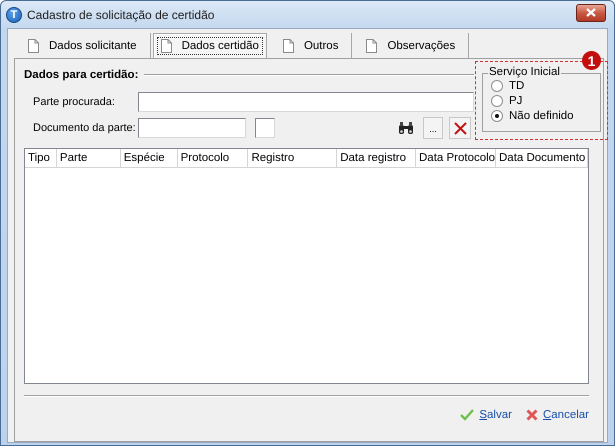 The width and height of the screenshot is (615, 446). Describe the element at coordinates (411, 45) in the screenshot. I see `tab: Observações` at that location.